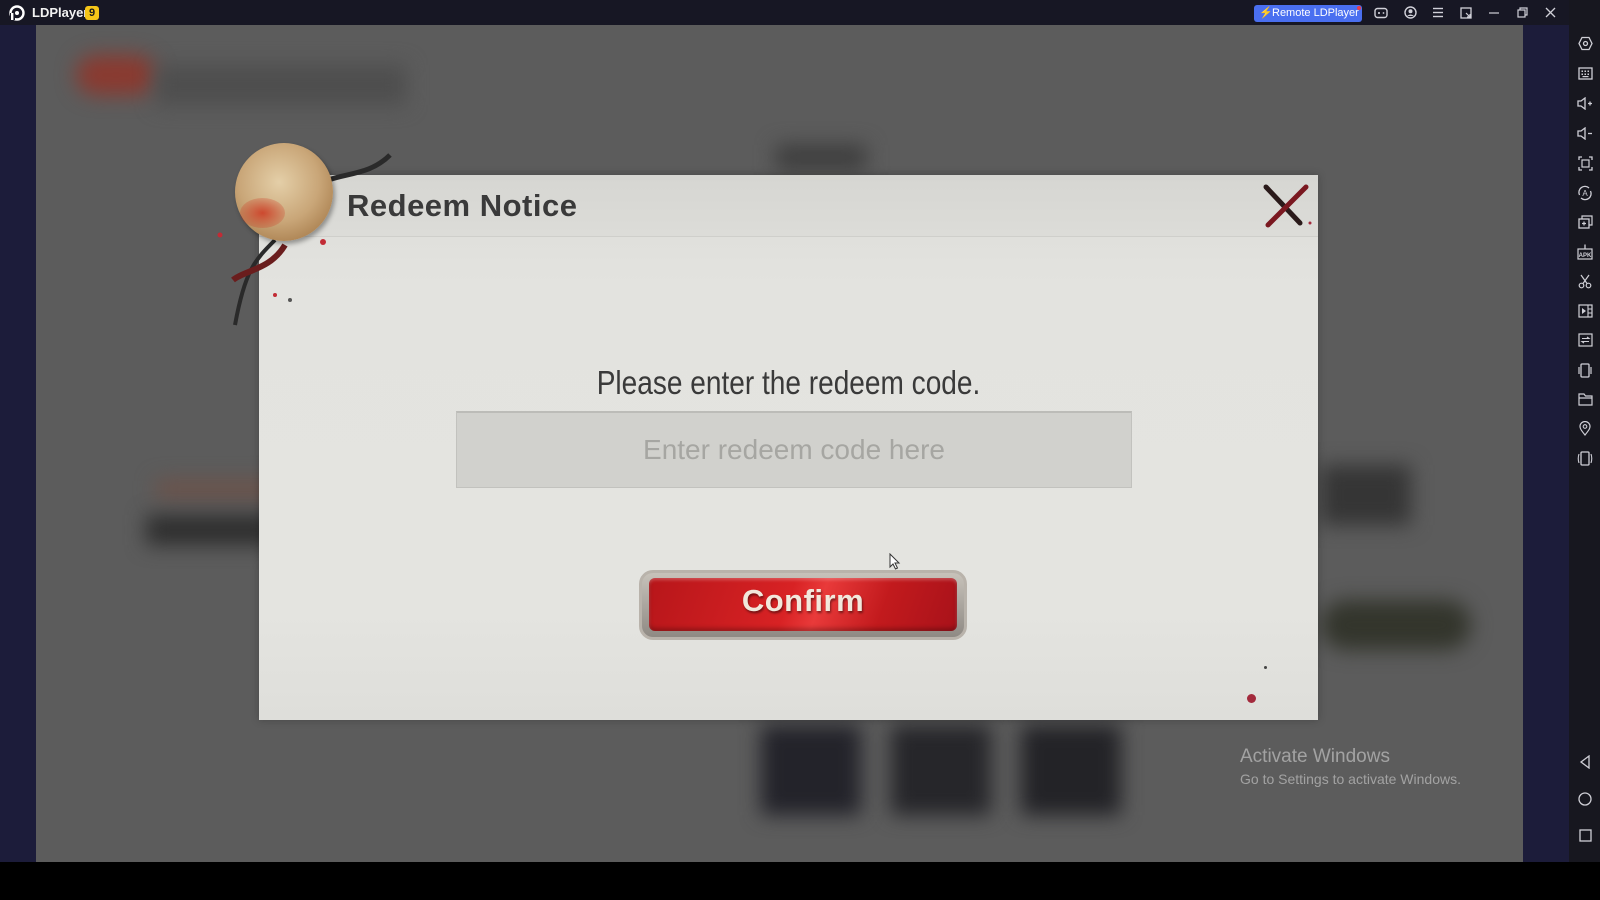 Image resolution: width=1600 pixels, height=900 pixels. What do you see at coordinates (895, 561) in the screenshot?
I see `mouse-cursor-icon` at bounding box center [895, 561].